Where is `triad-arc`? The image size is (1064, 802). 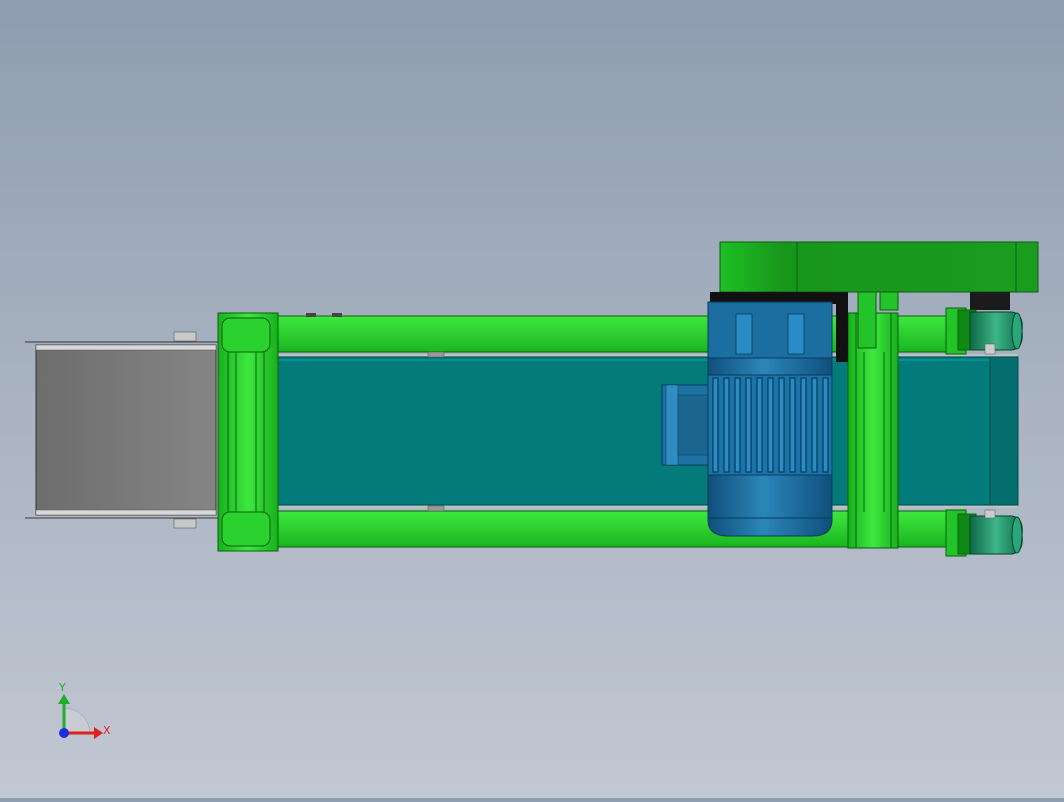
triad-arc is located at coordinates (77, 720).